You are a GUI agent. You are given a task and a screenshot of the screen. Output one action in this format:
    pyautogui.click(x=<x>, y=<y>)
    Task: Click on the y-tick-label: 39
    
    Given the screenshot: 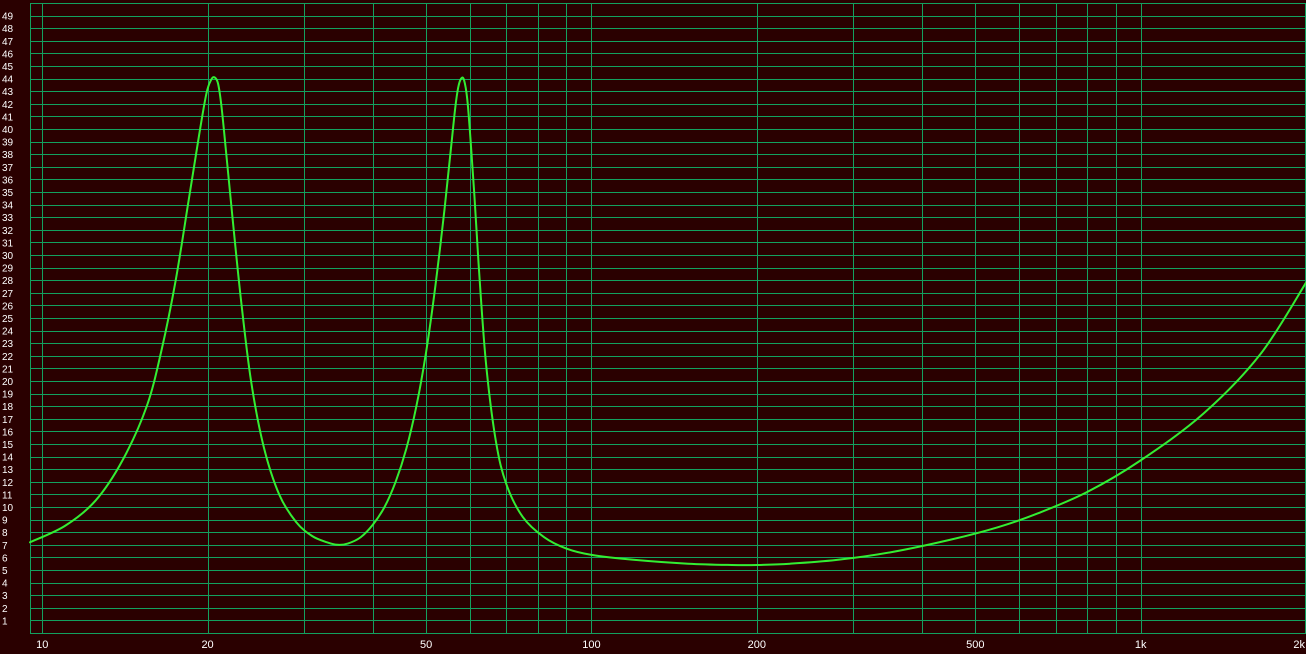 What is the action you would take?
    pyautogui.click(x=8, y=143)
    